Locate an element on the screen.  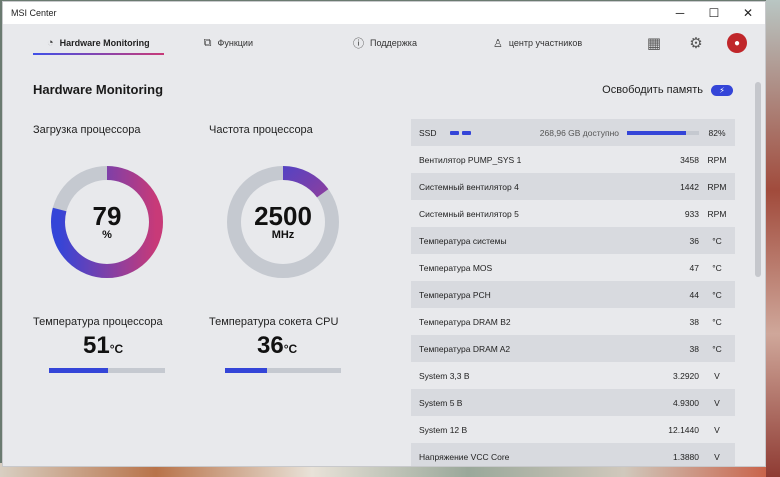
cpu-temp-unit: °C is located at coordinates (116, 349).